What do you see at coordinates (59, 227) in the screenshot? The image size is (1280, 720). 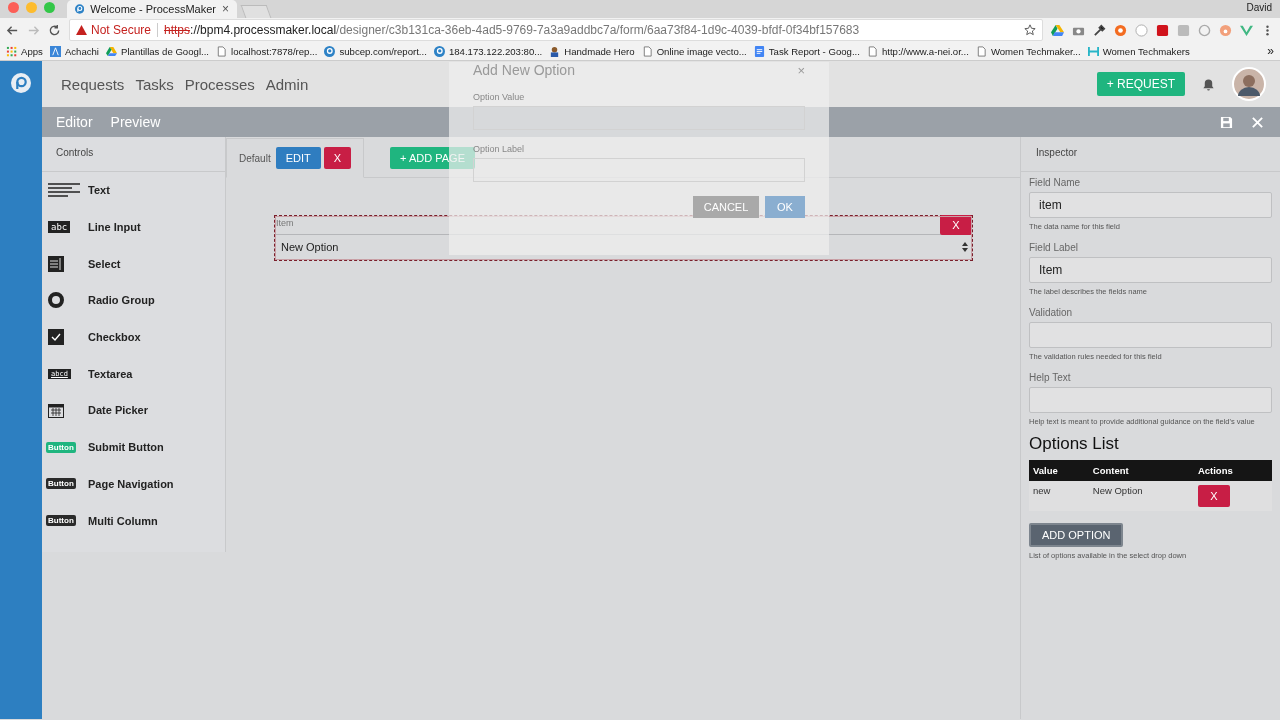 I see `input-icon: abc` at bounding box center [59, 227].